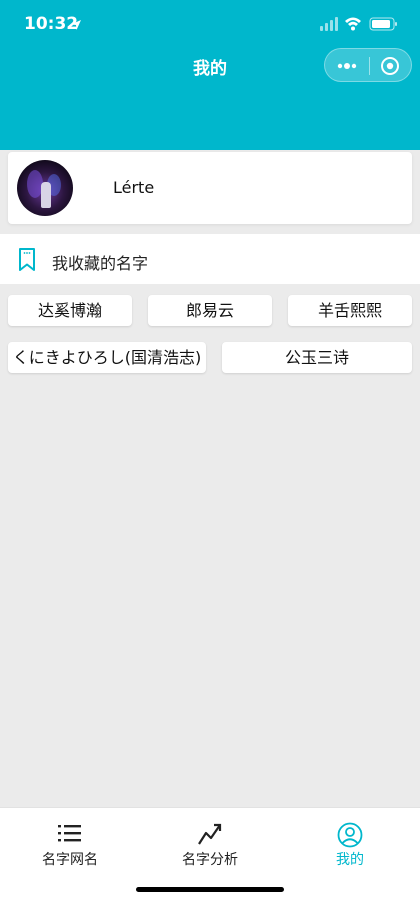  I want to click on bookmark-icon, so click(27, 262).